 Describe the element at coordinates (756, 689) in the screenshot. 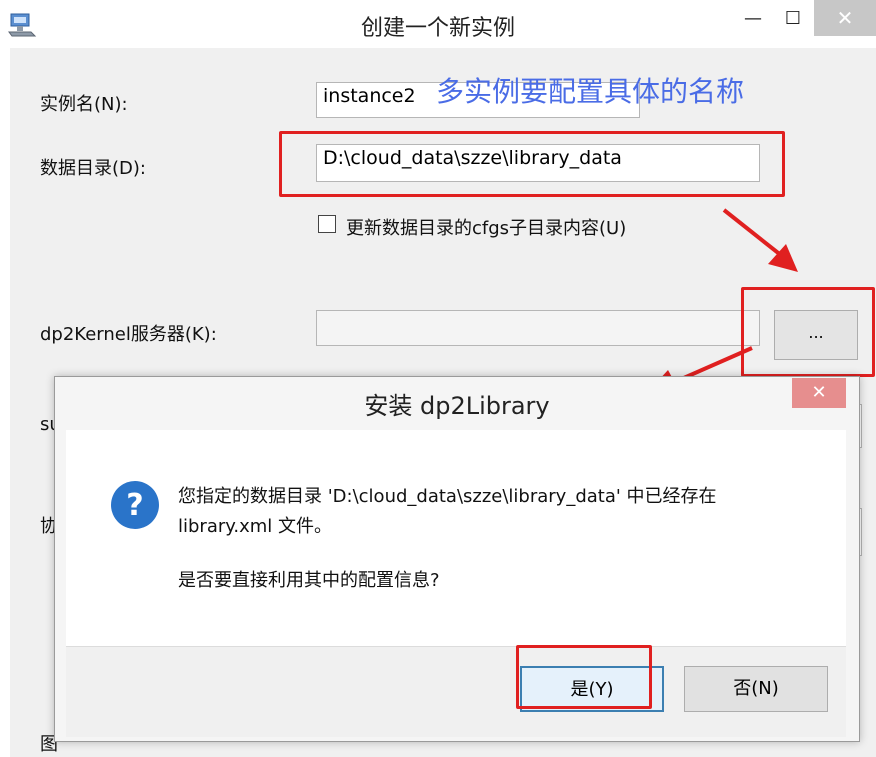

I see `no-button: 否(N)` at that location.